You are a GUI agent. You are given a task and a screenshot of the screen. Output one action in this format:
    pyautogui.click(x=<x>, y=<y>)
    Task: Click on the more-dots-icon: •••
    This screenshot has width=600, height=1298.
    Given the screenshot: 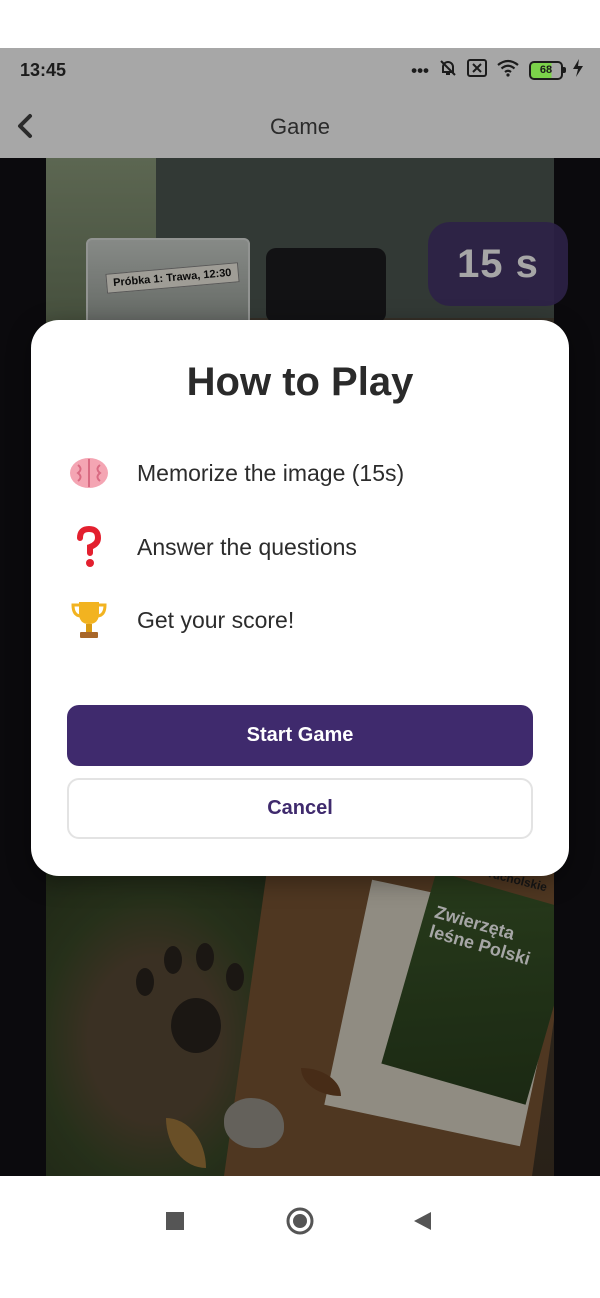 What is the action you would take?
    pyautogui.click(x=420, y=70)
    